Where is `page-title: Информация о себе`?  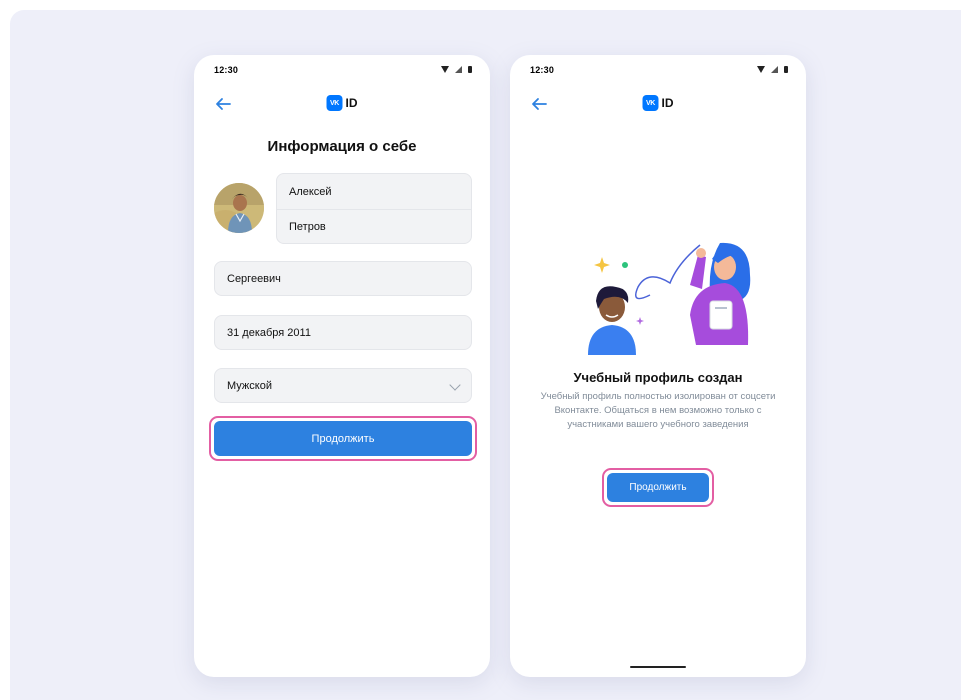
page-title: Информация о себе is located at coordinates (342, 146).